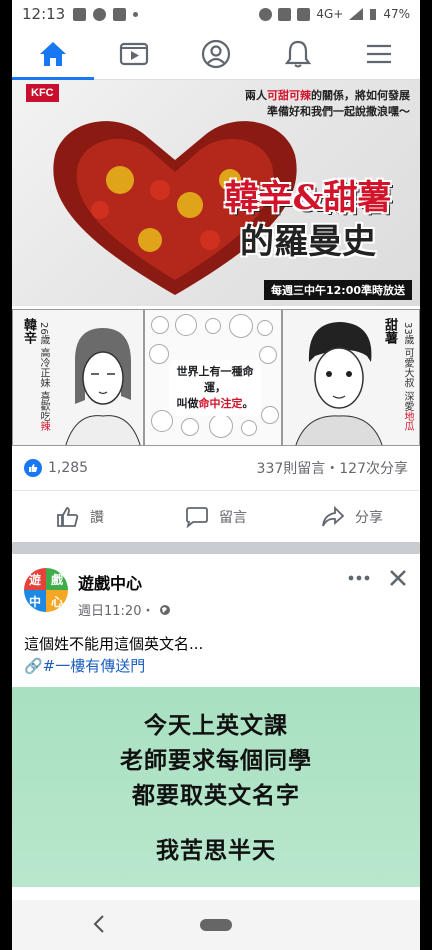 This screenshot has width=432, height=950. What do you see at coordinates (215, 388) in the screenshot?
I see `comic-caption: 世界上有一種命運， 叫做命中注定。` at bounding box center [215, 388].